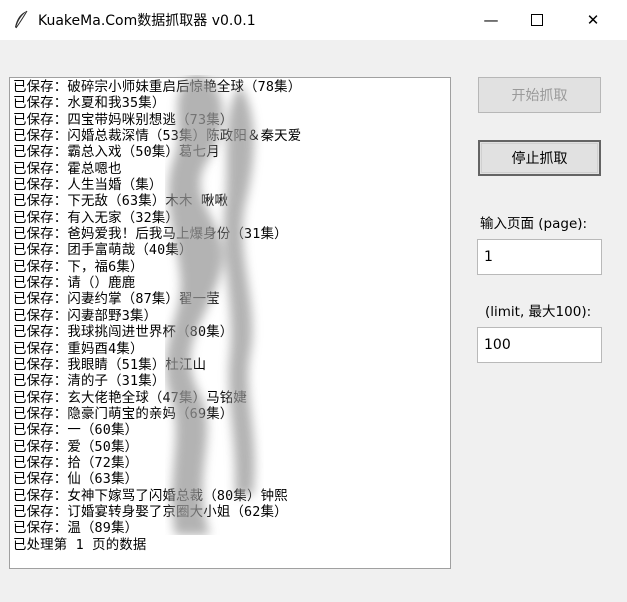 This screenshot has height=602, width=627. I want to click on minimize-icon: —, so click(491, 20).